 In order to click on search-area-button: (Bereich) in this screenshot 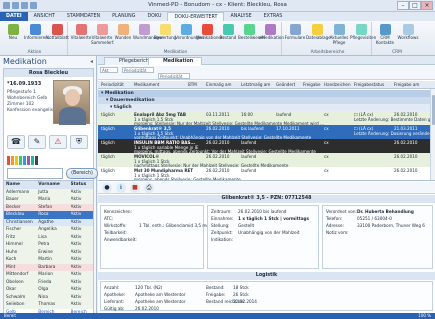, I will do `click(82, 173)`.